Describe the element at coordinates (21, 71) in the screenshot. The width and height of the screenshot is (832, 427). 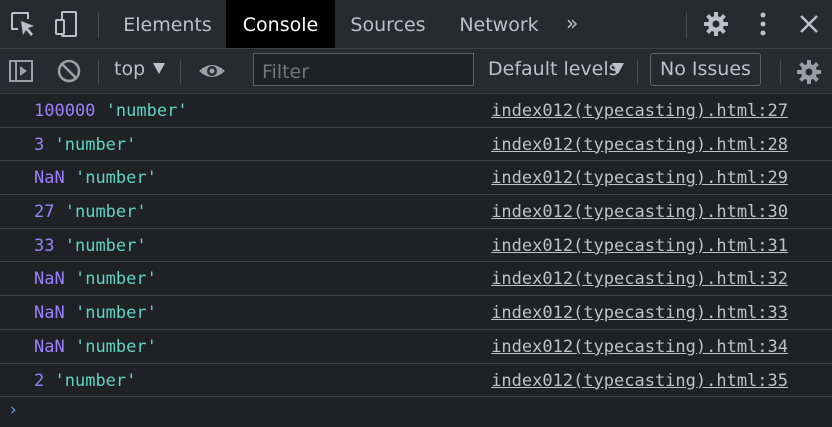
I see `console-sidebar-icon` at that location.